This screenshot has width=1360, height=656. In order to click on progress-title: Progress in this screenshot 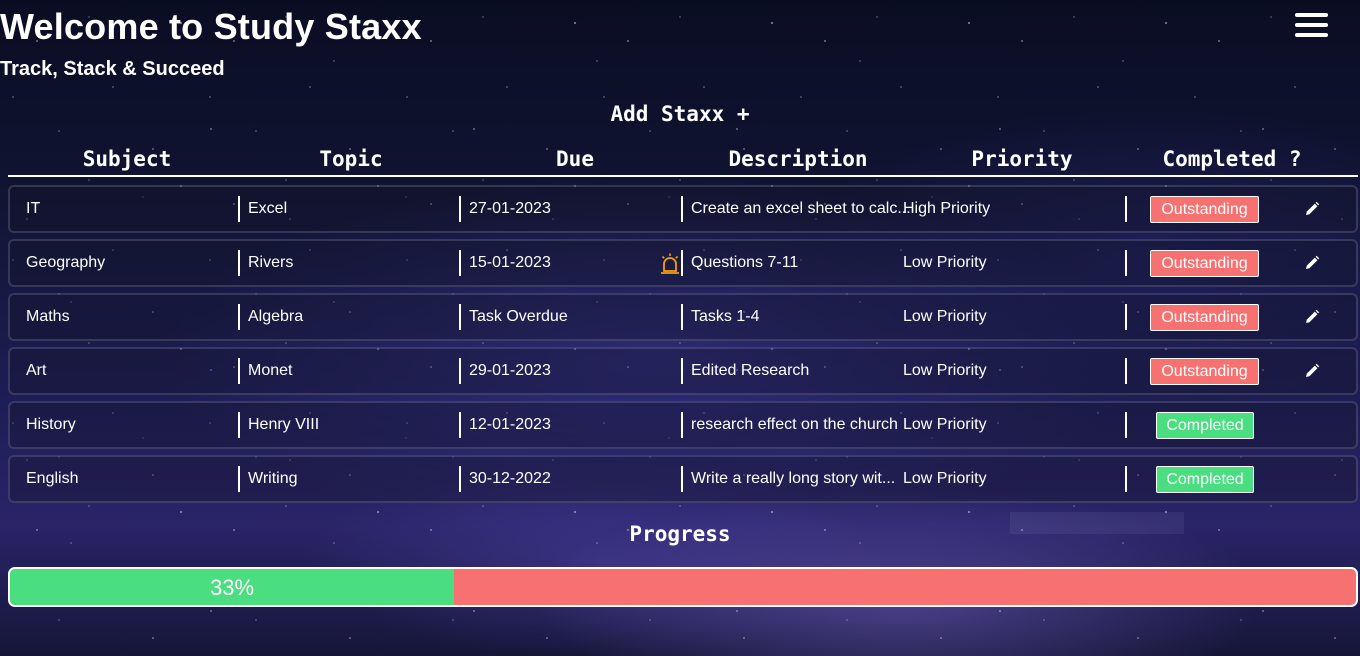, I will do `click(680, 534)`.